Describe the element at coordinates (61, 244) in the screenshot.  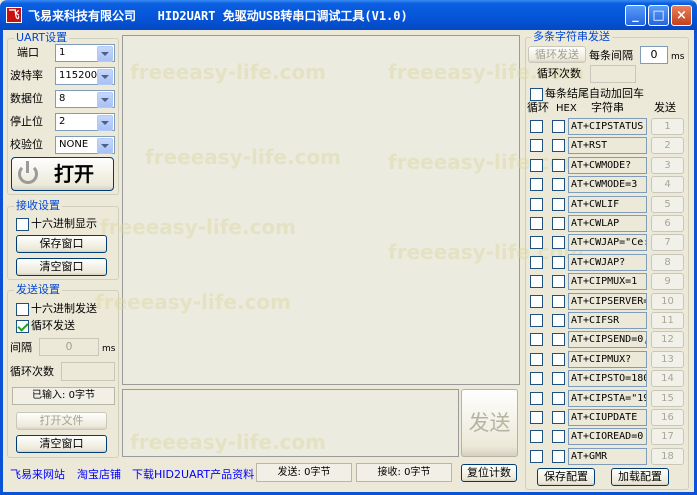
I see `save-window-button: 保存窗口` at that location.